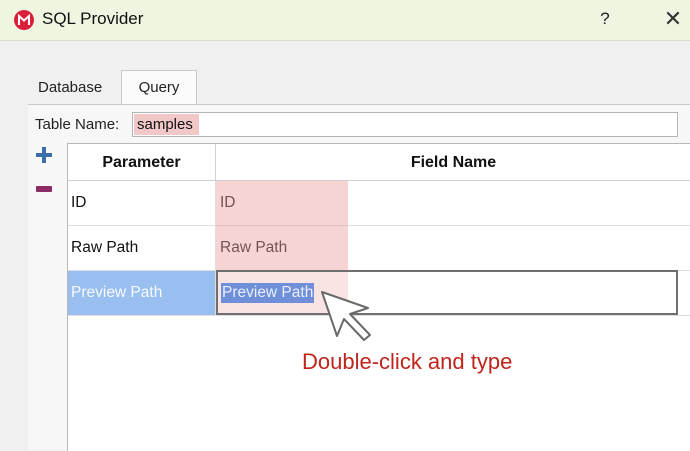 Image resolution: width=690 pixels, height=451 pixels. I want to click on plus-icon, so click(44, 155).